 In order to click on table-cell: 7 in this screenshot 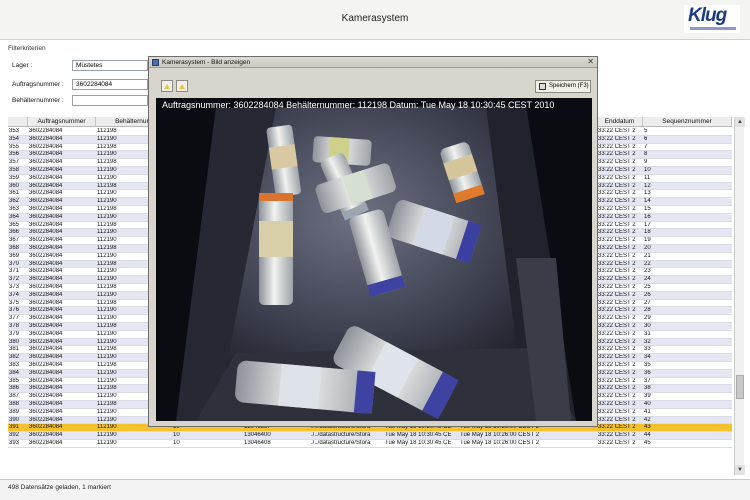, I will do `click(646, 146)`.